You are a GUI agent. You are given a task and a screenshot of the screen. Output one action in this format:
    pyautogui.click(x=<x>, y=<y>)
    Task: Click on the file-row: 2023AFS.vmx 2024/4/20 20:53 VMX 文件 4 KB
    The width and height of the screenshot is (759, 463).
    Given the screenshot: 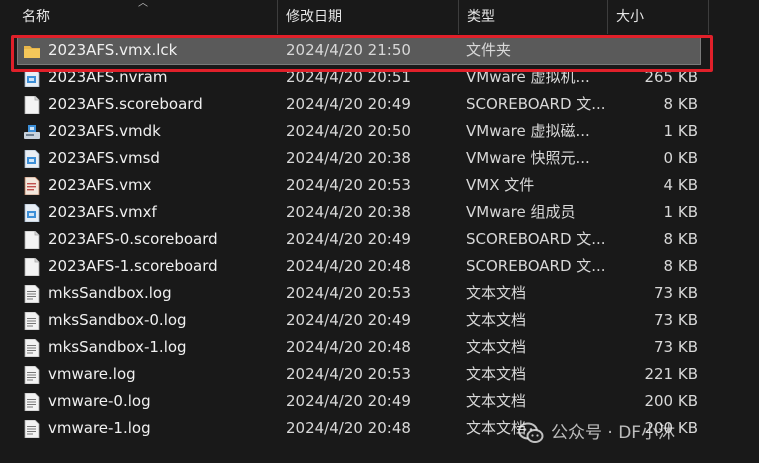 What is the action you would take?
    pyautogui.click(x=379, y=184)
    